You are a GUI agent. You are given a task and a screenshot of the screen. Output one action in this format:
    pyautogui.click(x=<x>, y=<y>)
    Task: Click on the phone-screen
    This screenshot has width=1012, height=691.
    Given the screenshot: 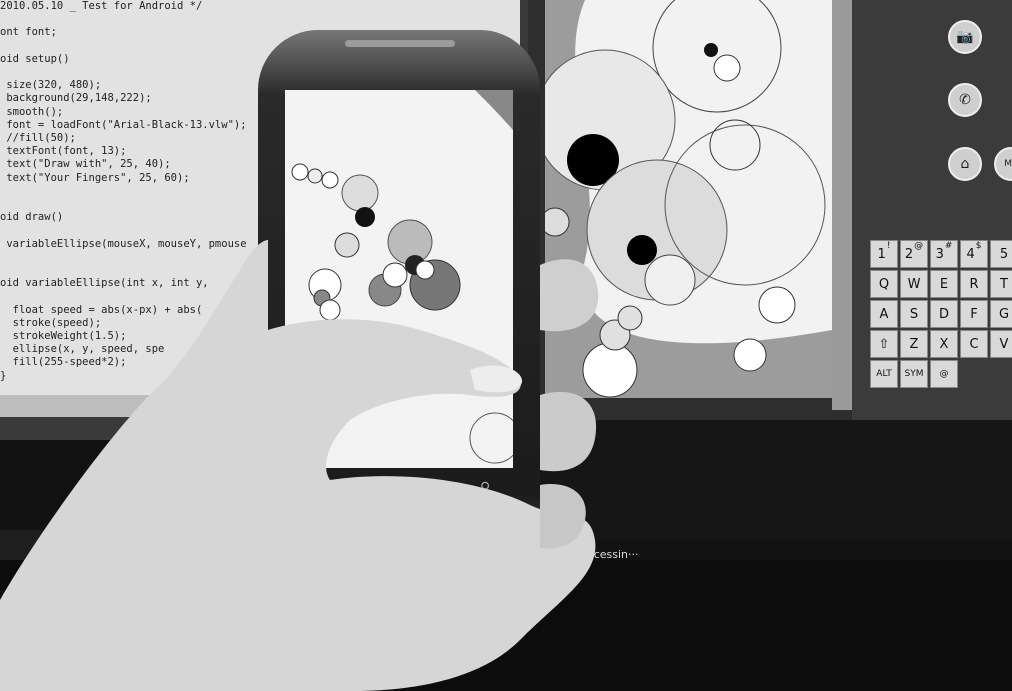 What is the action you would take?
    pyautogui.click(x=399, y=279)
    